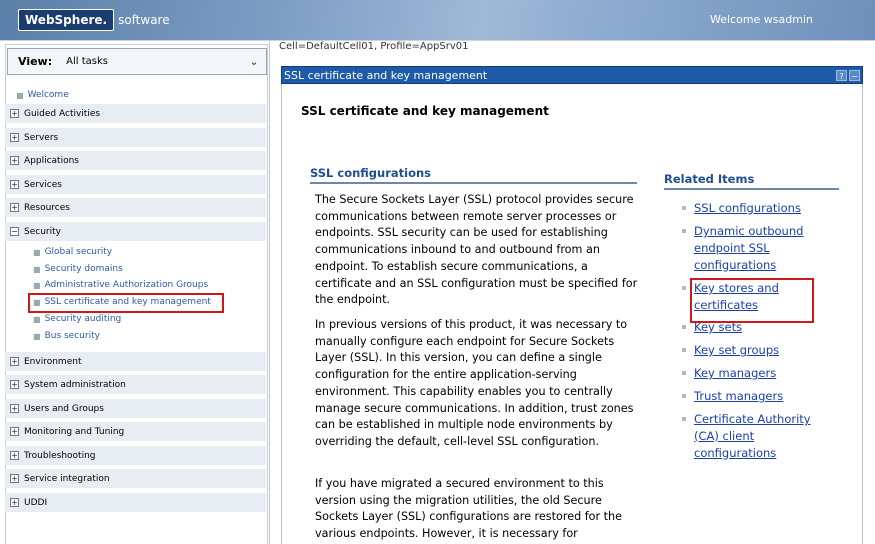  I want to click on nav-link-security-domains: ■ Security domains, so click(78, 269).